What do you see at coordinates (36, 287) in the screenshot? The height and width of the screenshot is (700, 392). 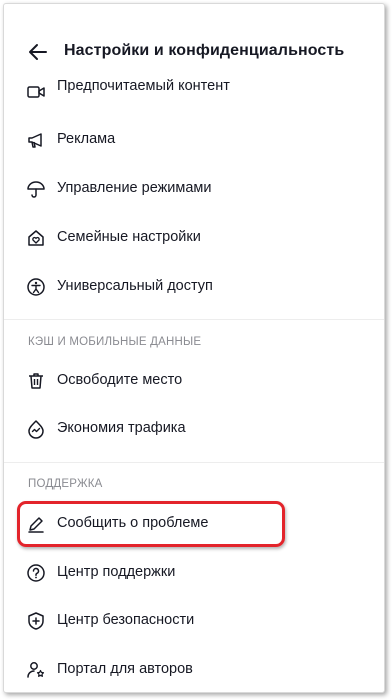 I see `accessibility-icon` at bounding box center [36, 287].